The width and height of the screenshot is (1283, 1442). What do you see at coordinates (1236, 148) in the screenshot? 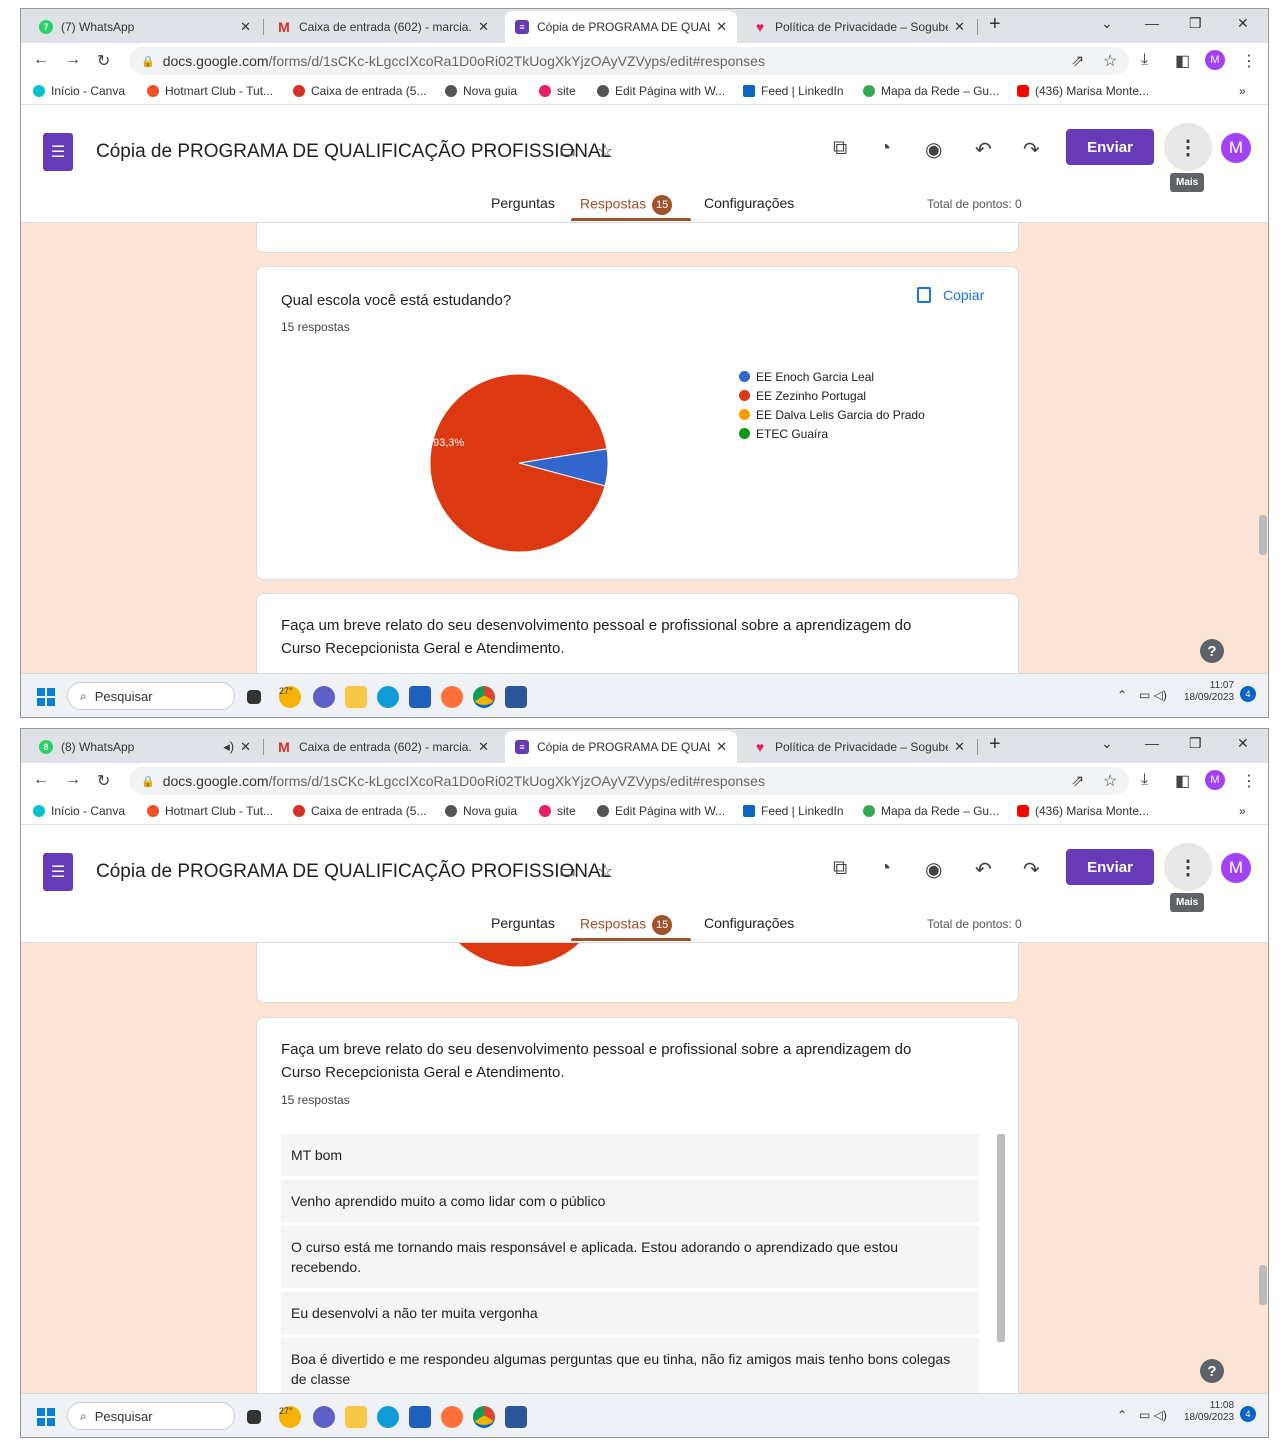
I see `account-avatar: M` at bounding box center [1236, 148].